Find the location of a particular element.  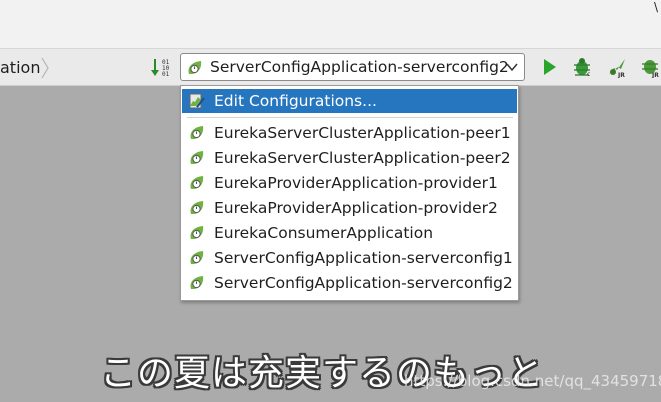

configuration-label: EurekaServerClusterApplication-peer1 is located at coordinates (362, 133).